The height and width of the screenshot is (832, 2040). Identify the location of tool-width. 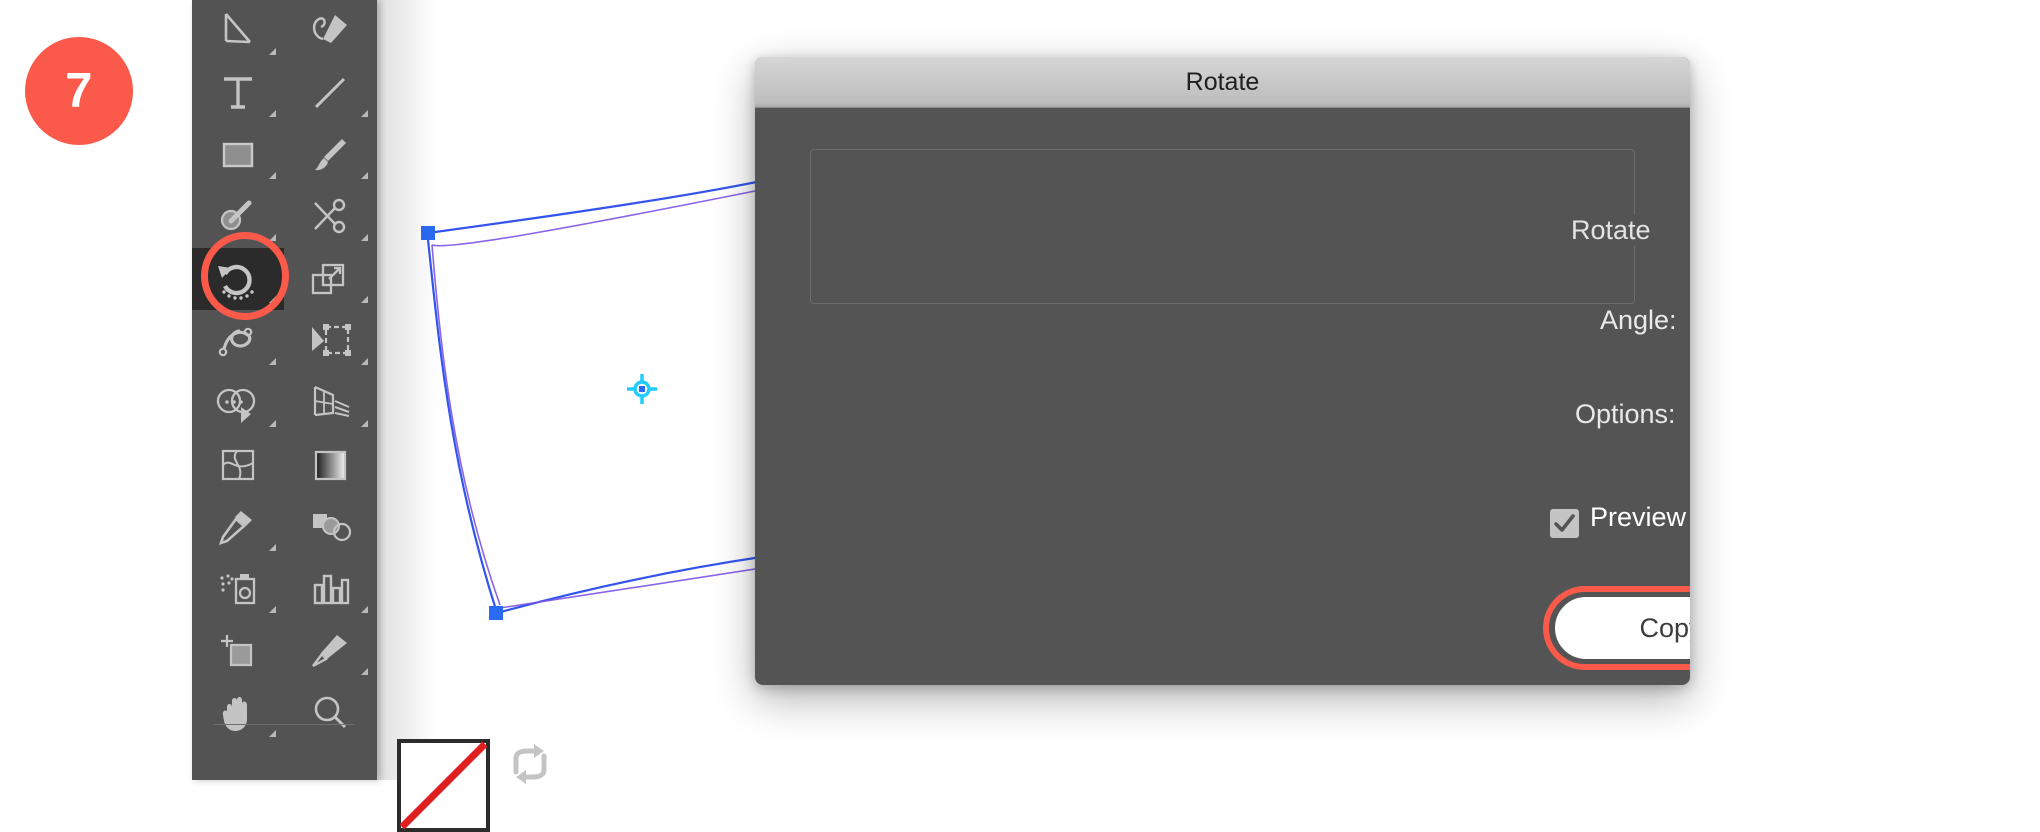
(238, 341).